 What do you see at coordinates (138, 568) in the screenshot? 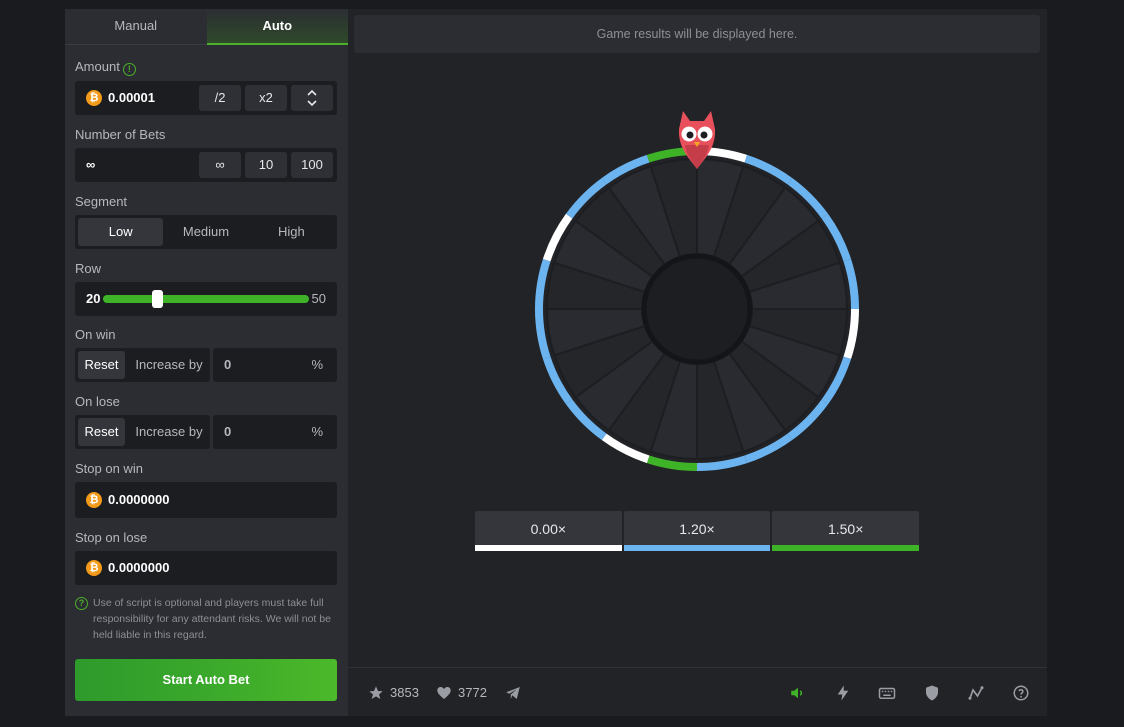
I see `stop-lose-value: 0.0000000` at bounding box center [138, 568].